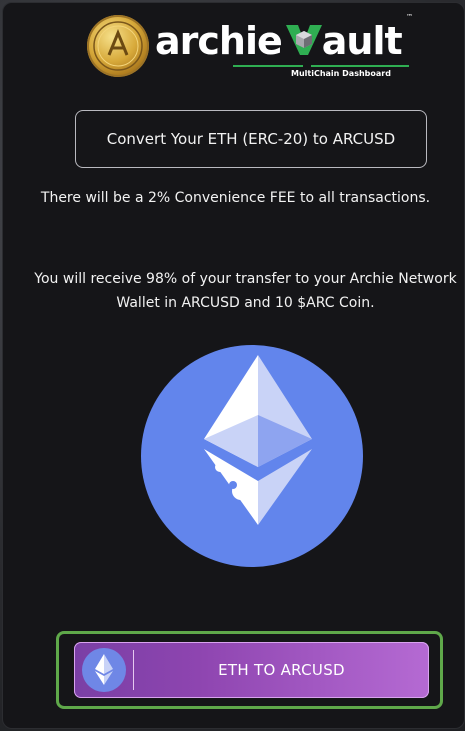 Image resolution: width=465 pixels, height=731 pixels. I want to click on swap-button-highlight: ETH TO ARCUSD, so click(249, 670).